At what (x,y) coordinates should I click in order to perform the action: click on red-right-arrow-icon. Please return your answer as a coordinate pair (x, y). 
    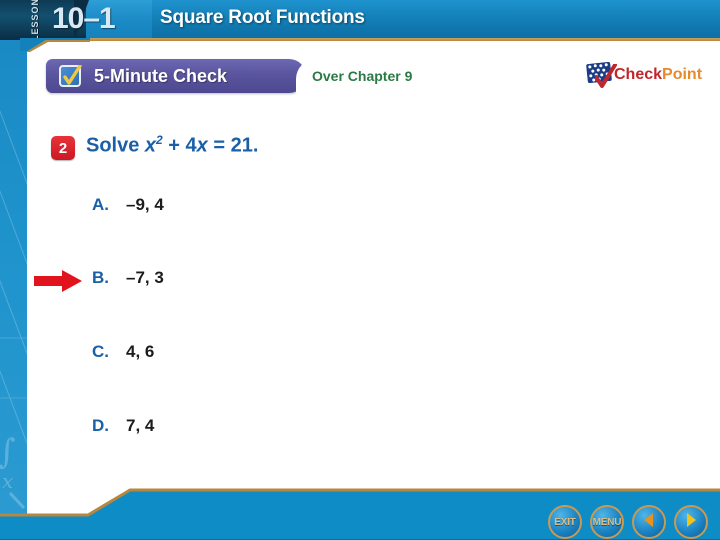
    Looking at the image, I should click on (58, 281).